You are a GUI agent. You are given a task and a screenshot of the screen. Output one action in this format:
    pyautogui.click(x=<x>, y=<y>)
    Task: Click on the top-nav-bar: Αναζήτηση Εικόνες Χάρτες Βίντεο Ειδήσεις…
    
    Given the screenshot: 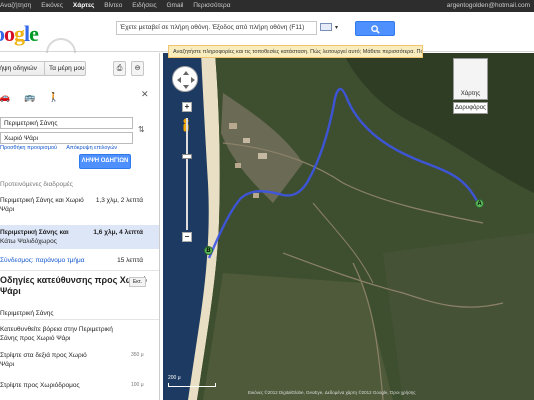 What is the action you would take?
    pyautogui.click(x=267, y=6)
    